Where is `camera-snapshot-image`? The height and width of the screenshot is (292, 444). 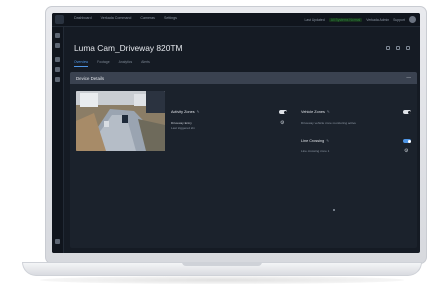 camera-snapshot-image is located at coordinates (120, 121).